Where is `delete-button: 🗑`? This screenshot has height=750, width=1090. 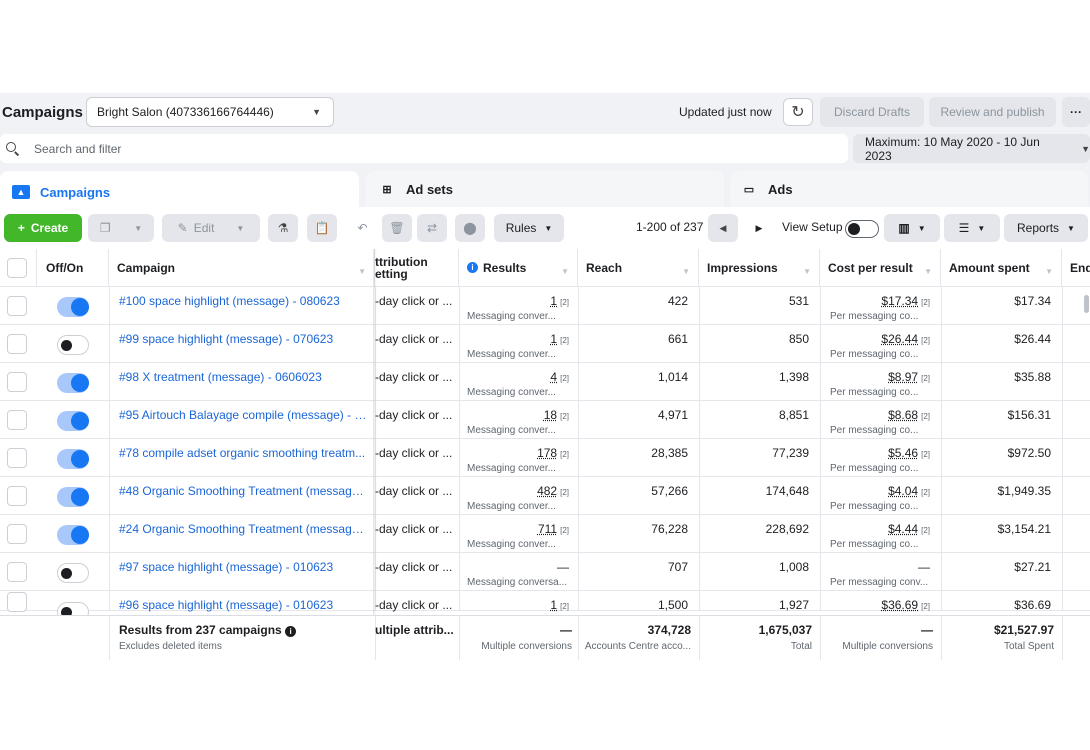
delete-button: 🗑 is located at coordinates (397, 228).